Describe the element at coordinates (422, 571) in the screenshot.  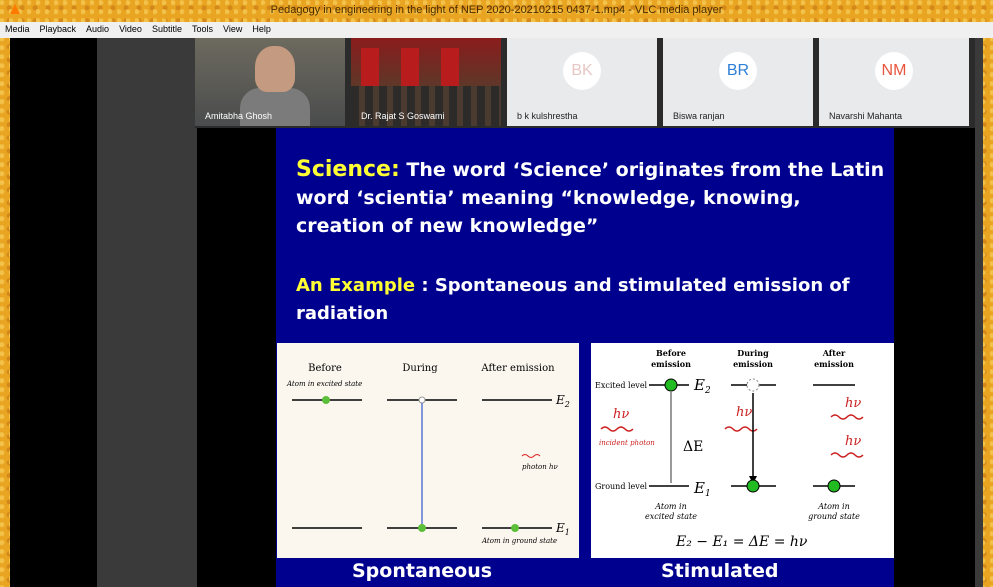
I see `caption-spontaneous: Spontaneous` at that location.